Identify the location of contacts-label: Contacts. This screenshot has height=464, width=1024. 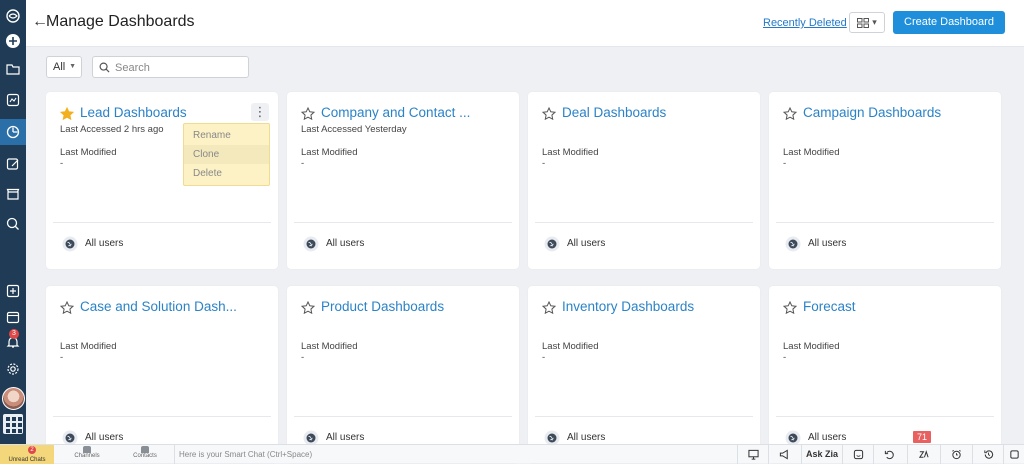
(145, 456).